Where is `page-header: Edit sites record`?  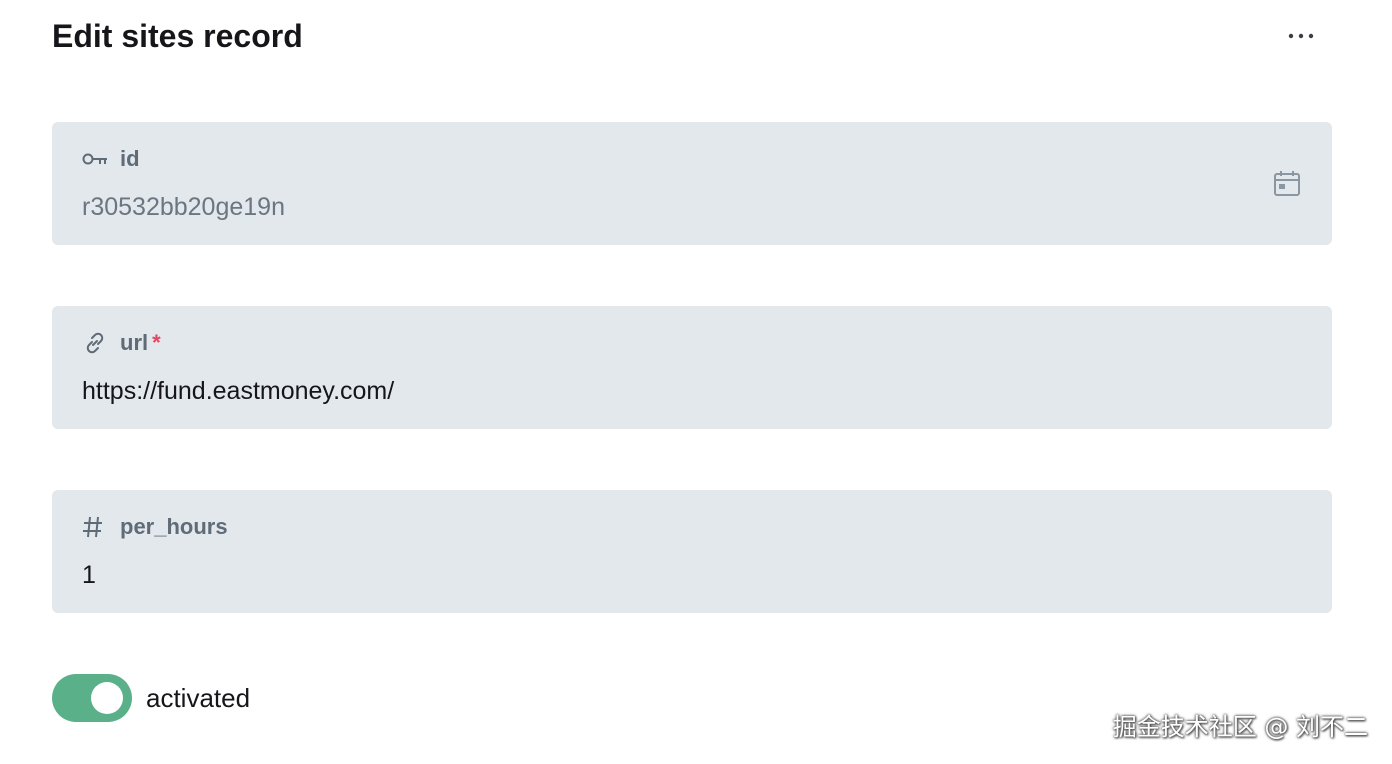 page-header: Edit sites record is located at coordinates (177, 36).